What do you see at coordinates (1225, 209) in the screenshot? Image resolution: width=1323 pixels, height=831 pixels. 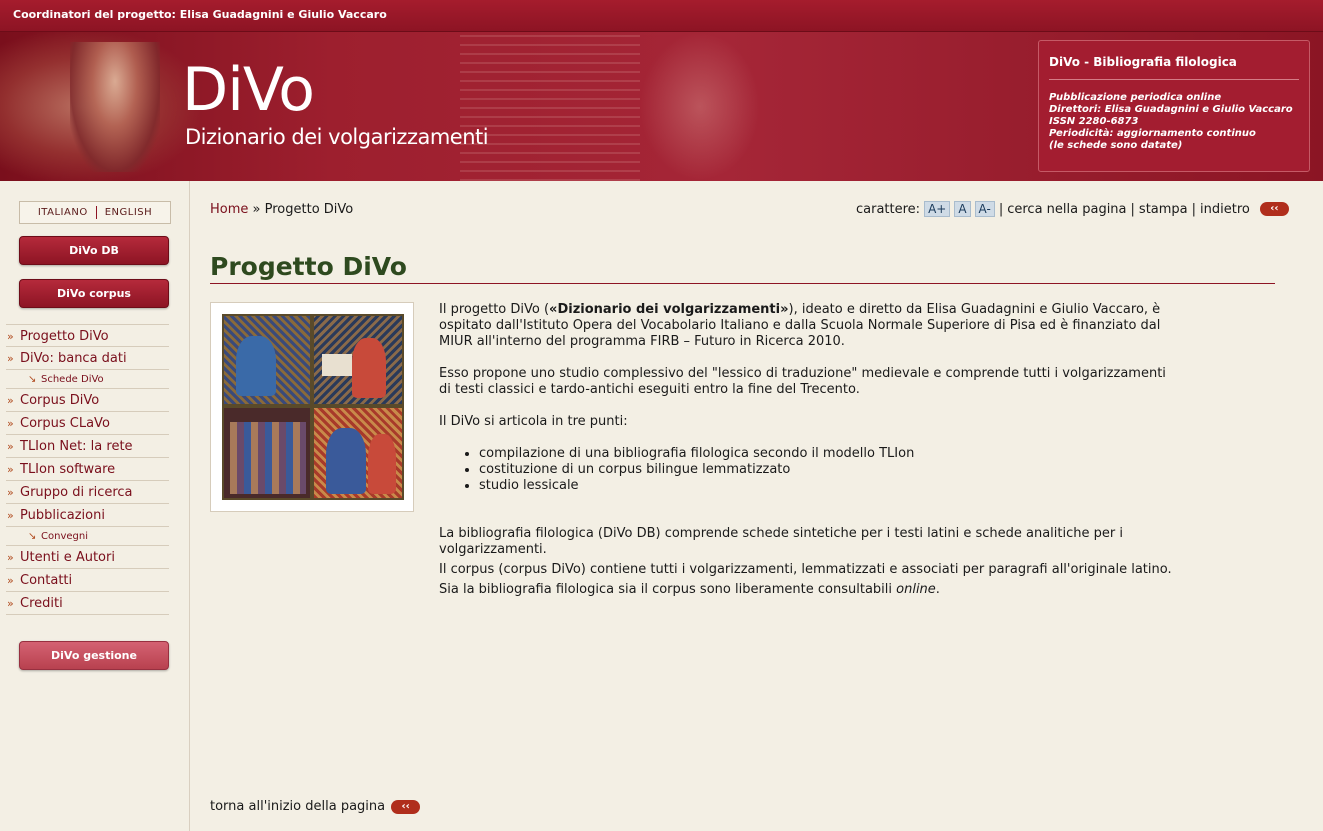 I see `back-link: indietro` at bounding box center [1225, 209].